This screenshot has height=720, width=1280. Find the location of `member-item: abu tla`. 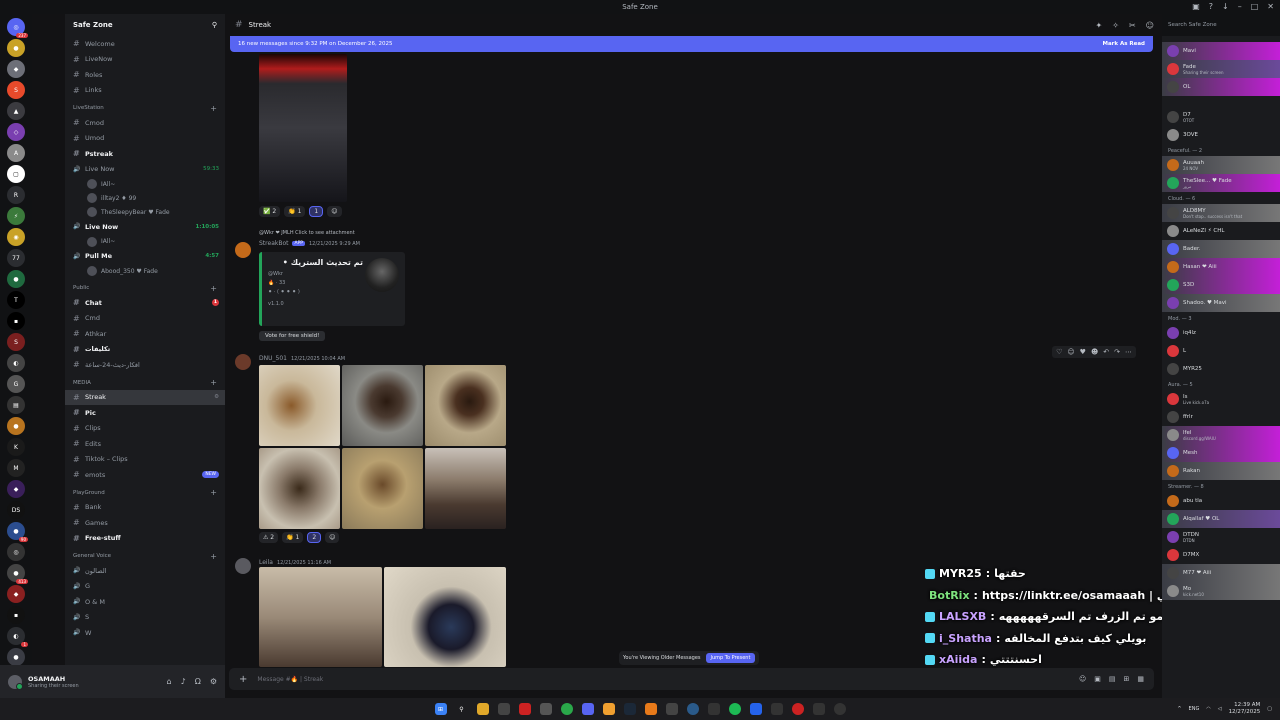

member-item: abu tla is located at coordinates (1221, 501).